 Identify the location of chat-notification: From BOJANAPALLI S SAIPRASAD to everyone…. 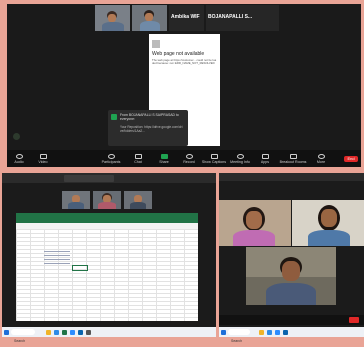
(148, 128).